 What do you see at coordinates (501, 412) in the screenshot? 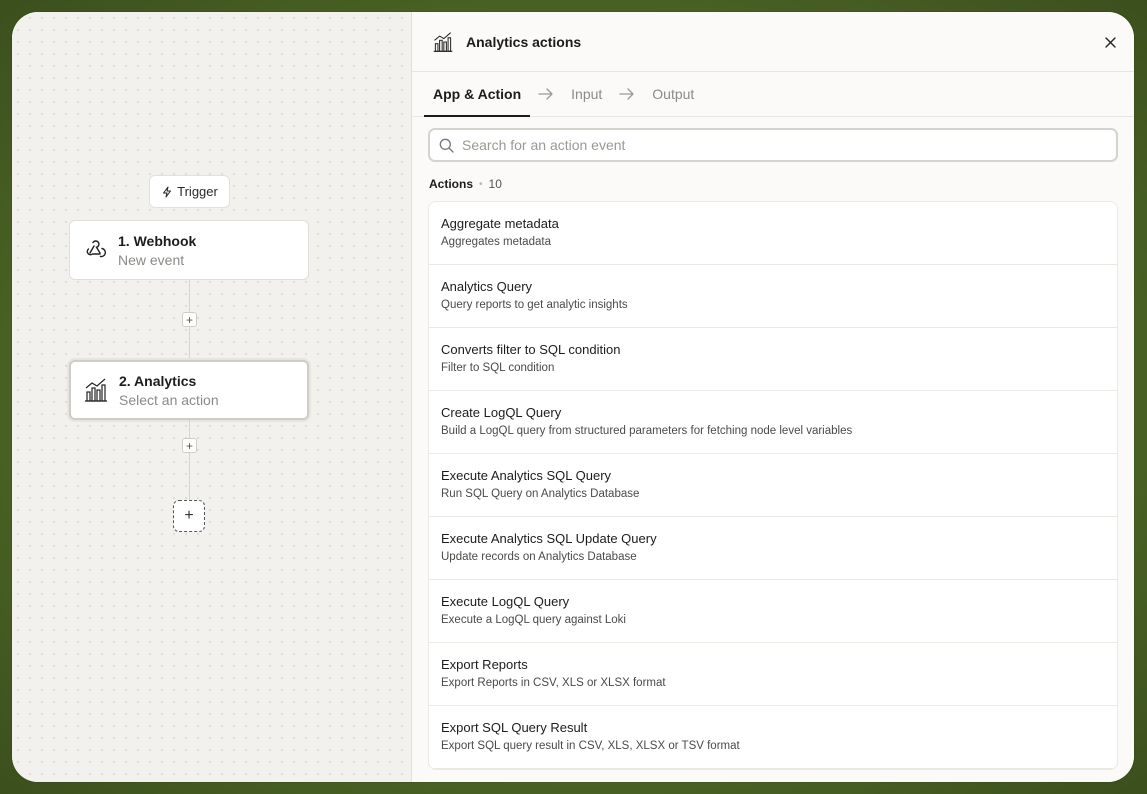
I see `item-title: Create LogQL Query` at bounding box center [501, 412].